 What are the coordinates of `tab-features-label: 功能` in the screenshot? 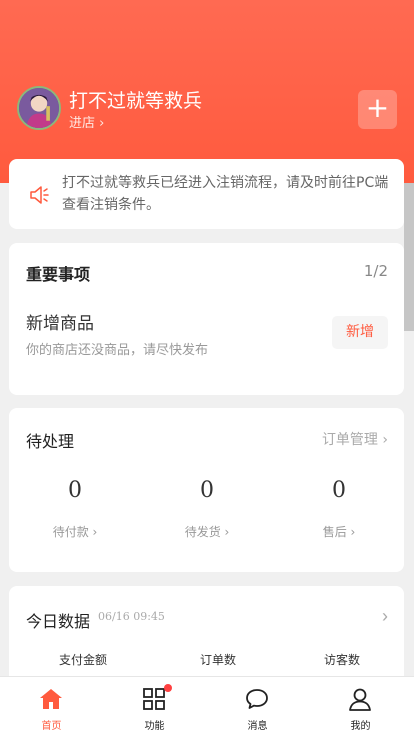 It's located at (154, 726).